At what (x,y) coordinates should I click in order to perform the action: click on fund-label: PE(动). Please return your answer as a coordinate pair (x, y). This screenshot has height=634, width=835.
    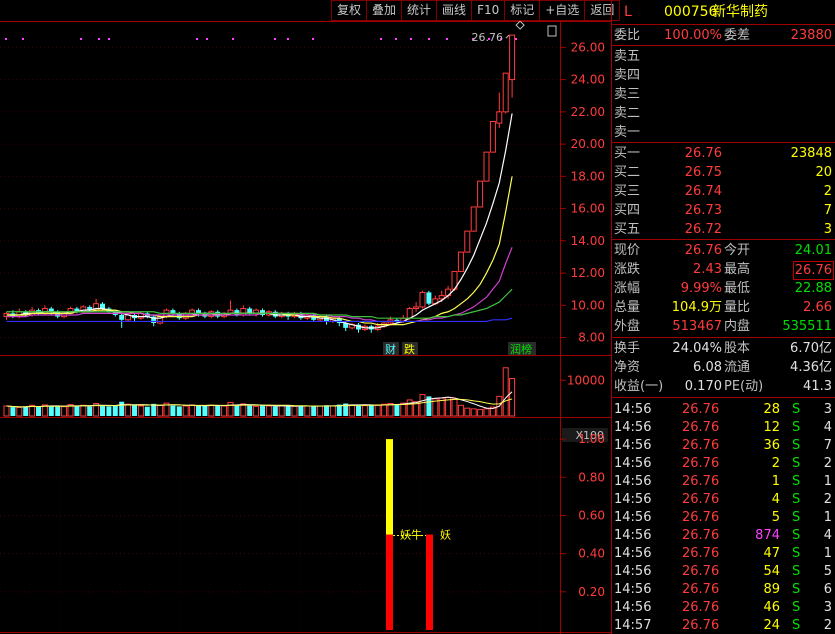
    Looking at the image, I should click on (744, 386).